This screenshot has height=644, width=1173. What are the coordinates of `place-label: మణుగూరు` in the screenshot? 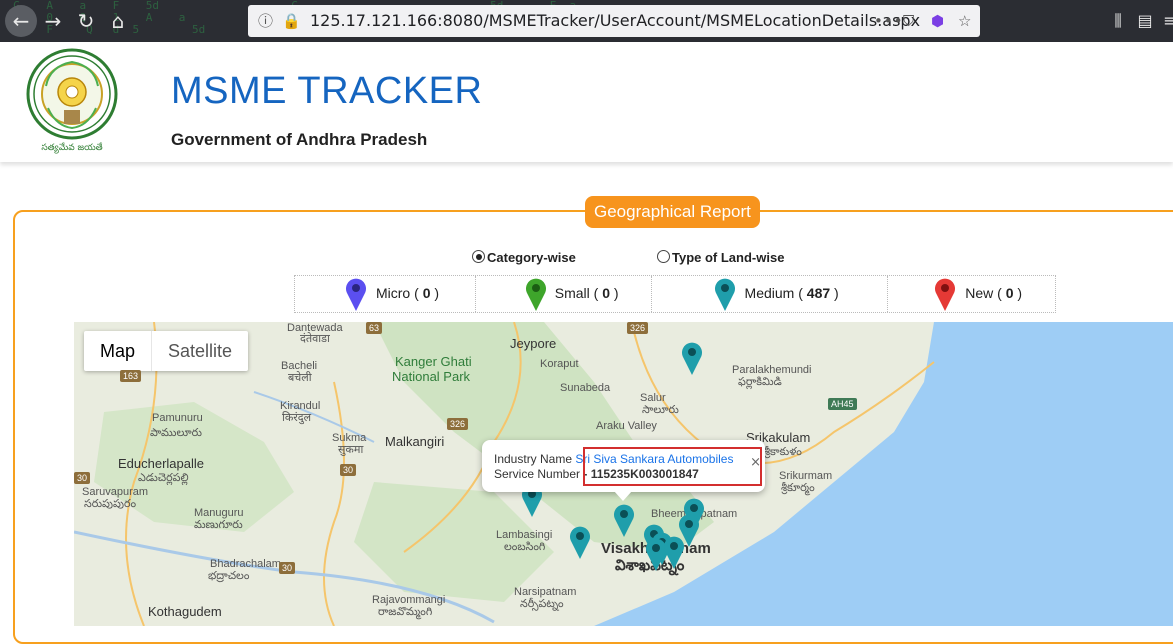 It's located at (218, 525).